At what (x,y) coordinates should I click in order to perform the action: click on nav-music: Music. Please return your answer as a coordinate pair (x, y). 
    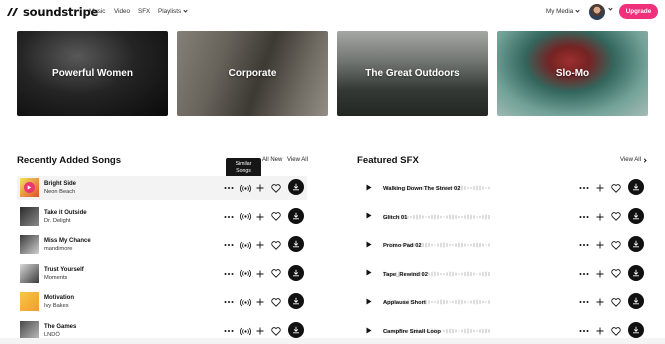
    Looking at the image, I should click on (97, 11).